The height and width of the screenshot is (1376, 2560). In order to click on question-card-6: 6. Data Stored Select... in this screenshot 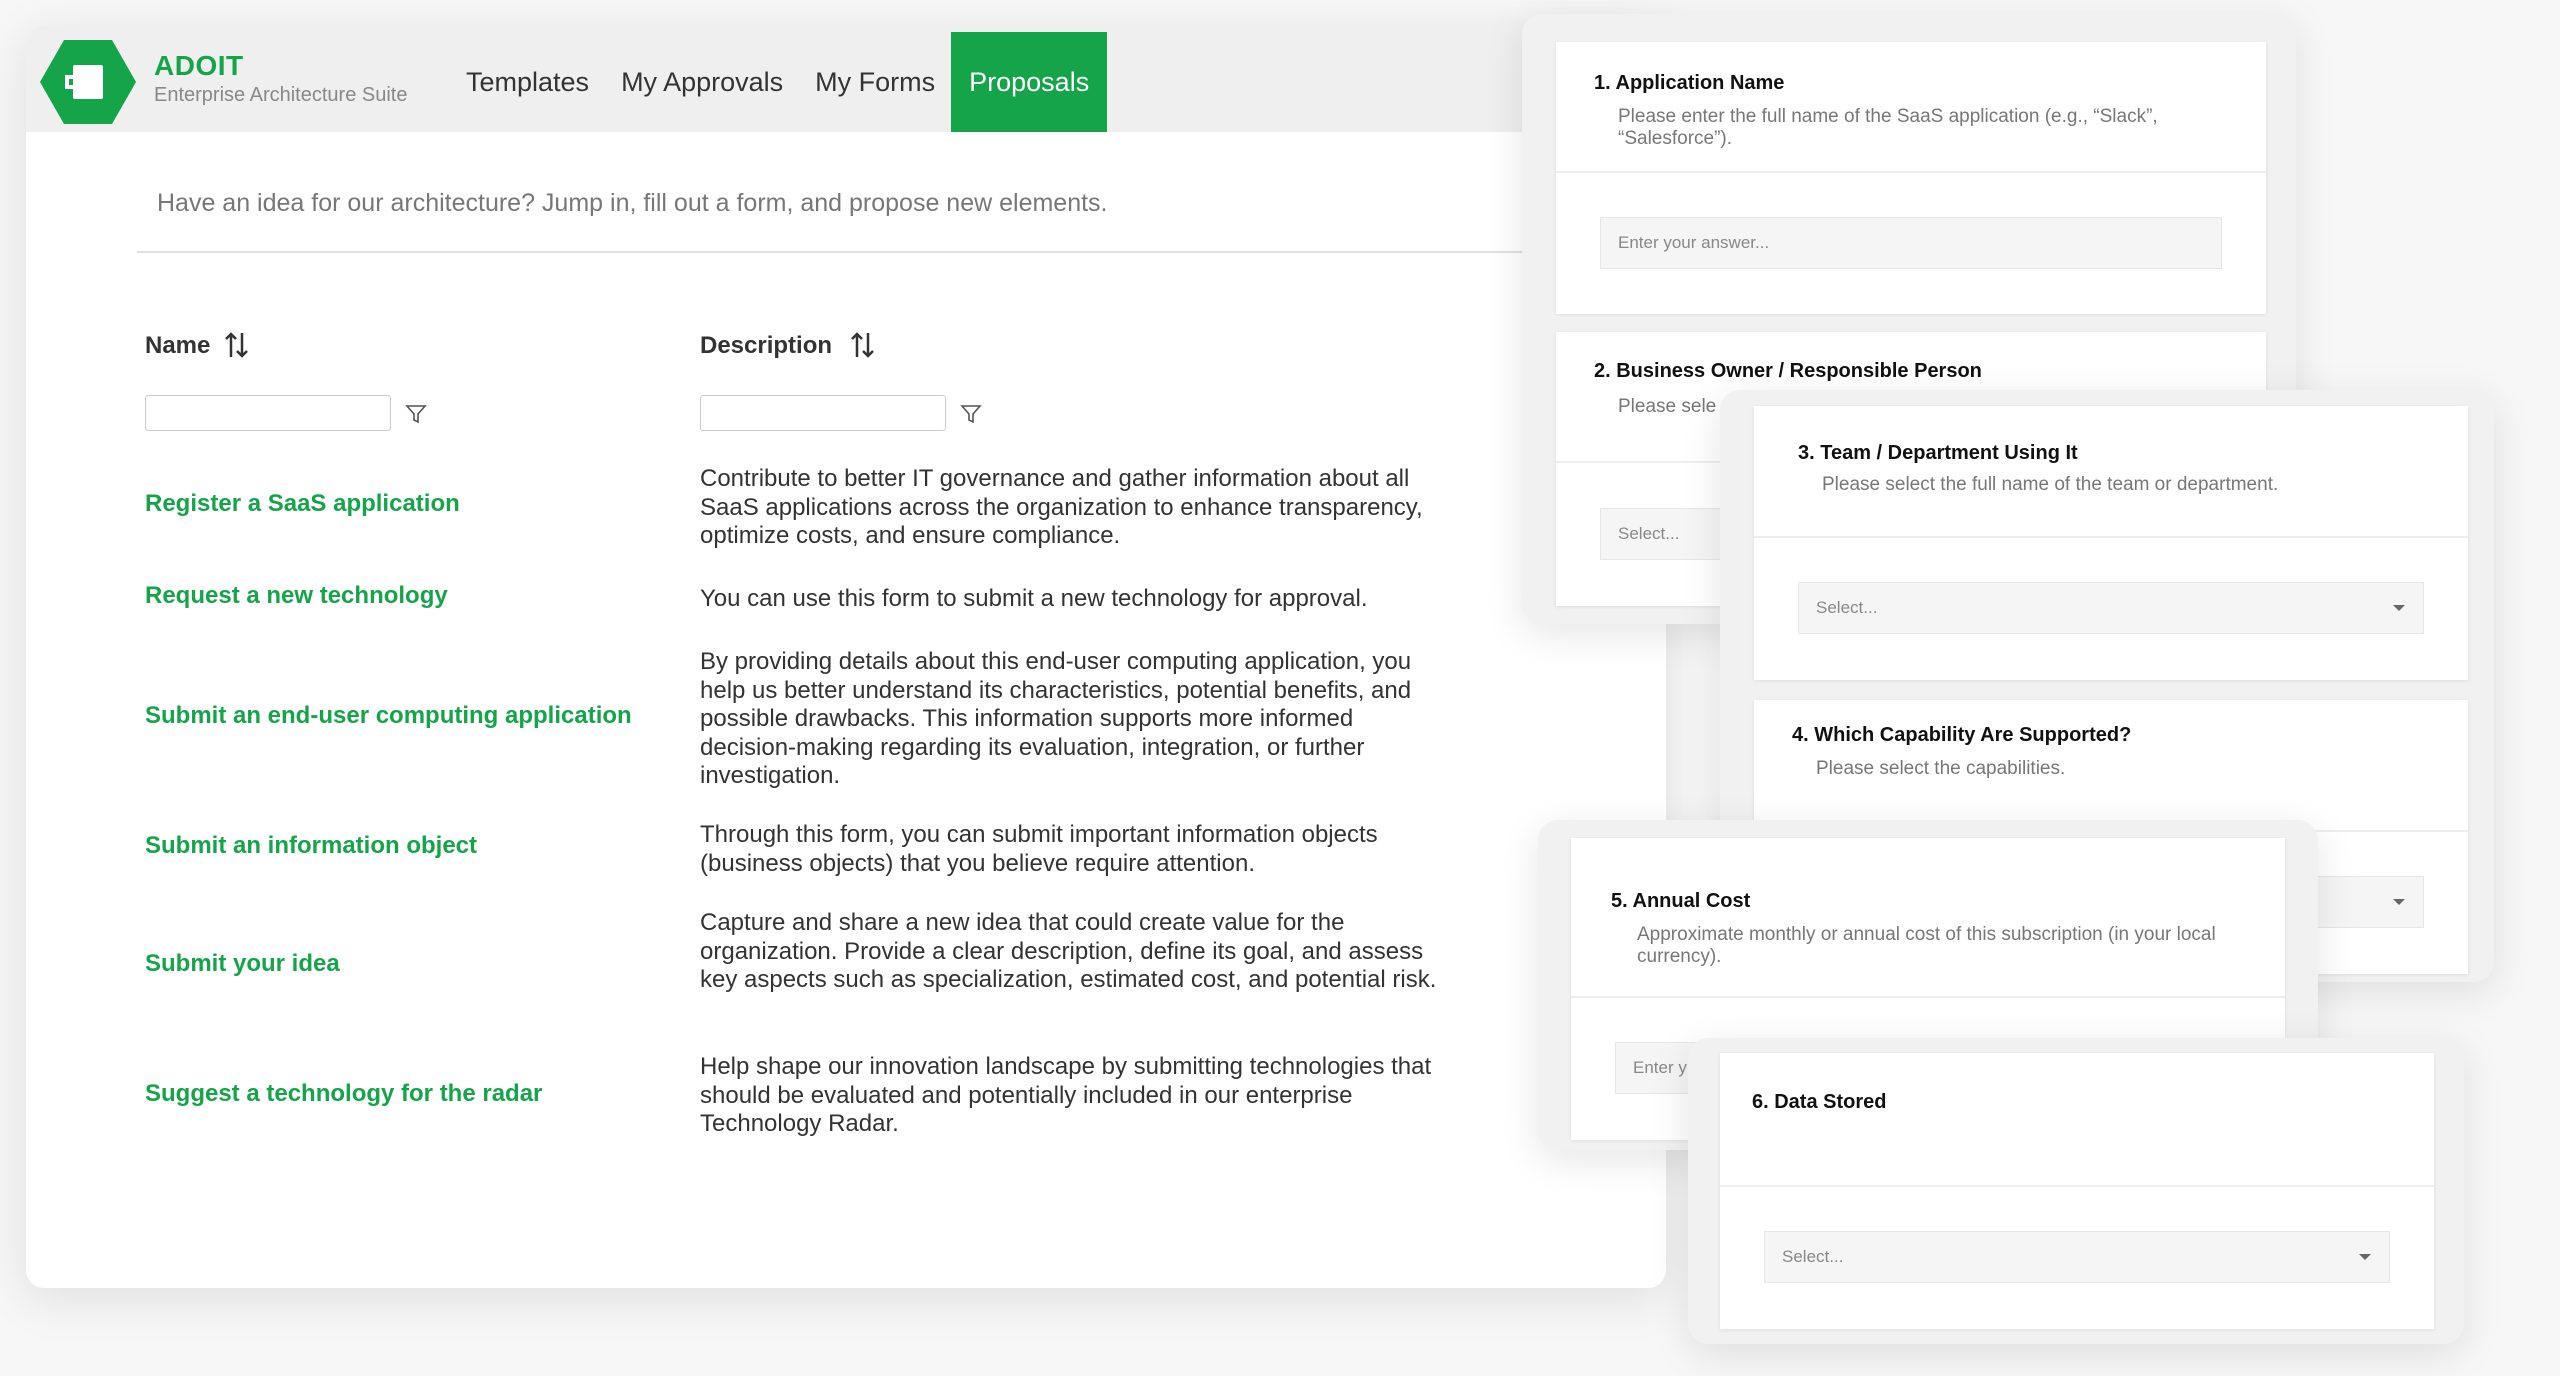, I will do `click(2077, 1191)`.